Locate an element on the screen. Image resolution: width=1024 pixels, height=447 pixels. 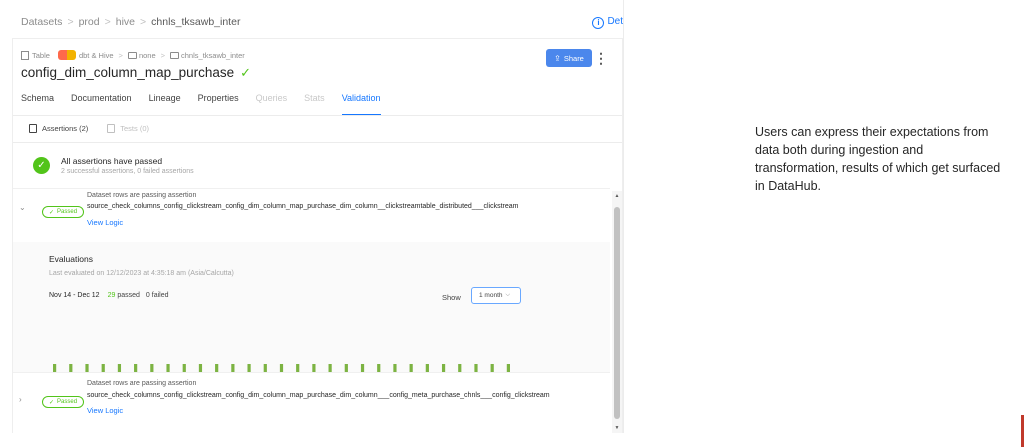
share-button: ⇪ Share is located at coordinates (569, 58).